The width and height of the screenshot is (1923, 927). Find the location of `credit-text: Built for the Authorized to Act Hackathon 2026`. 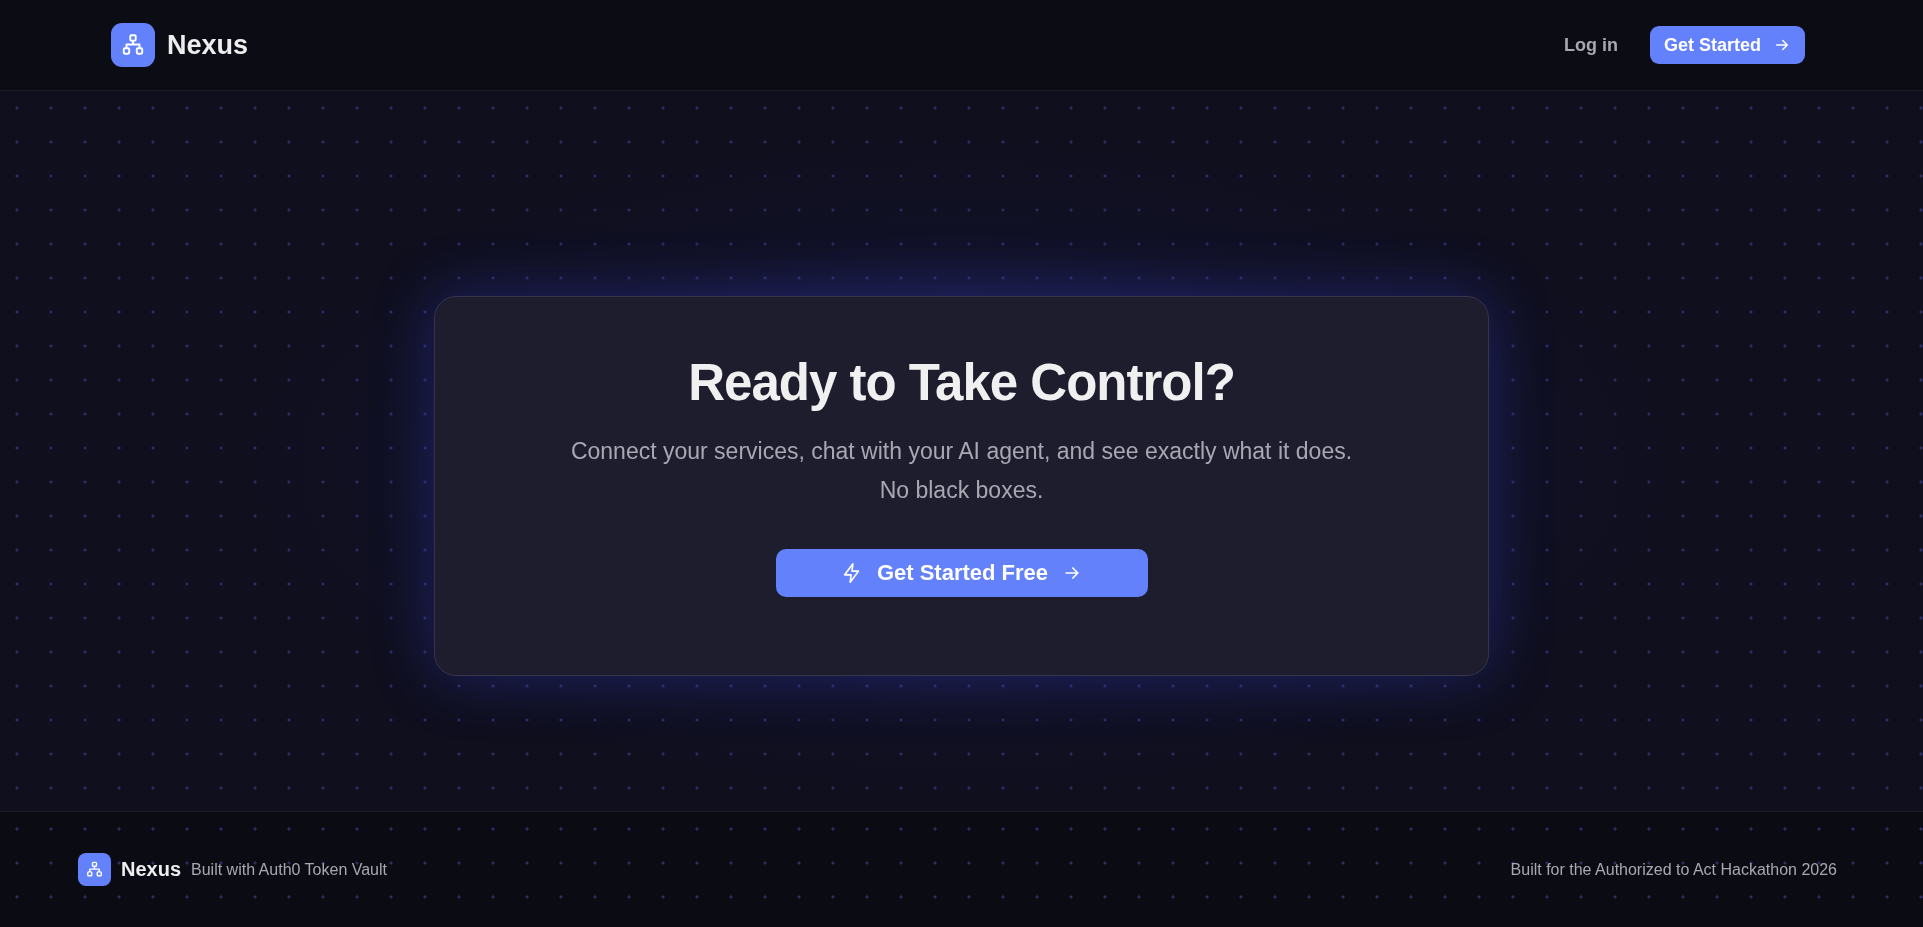

credit-text: Built for the Authorized to Act Hackathon 2026 is located at coordinates (1673, 869).